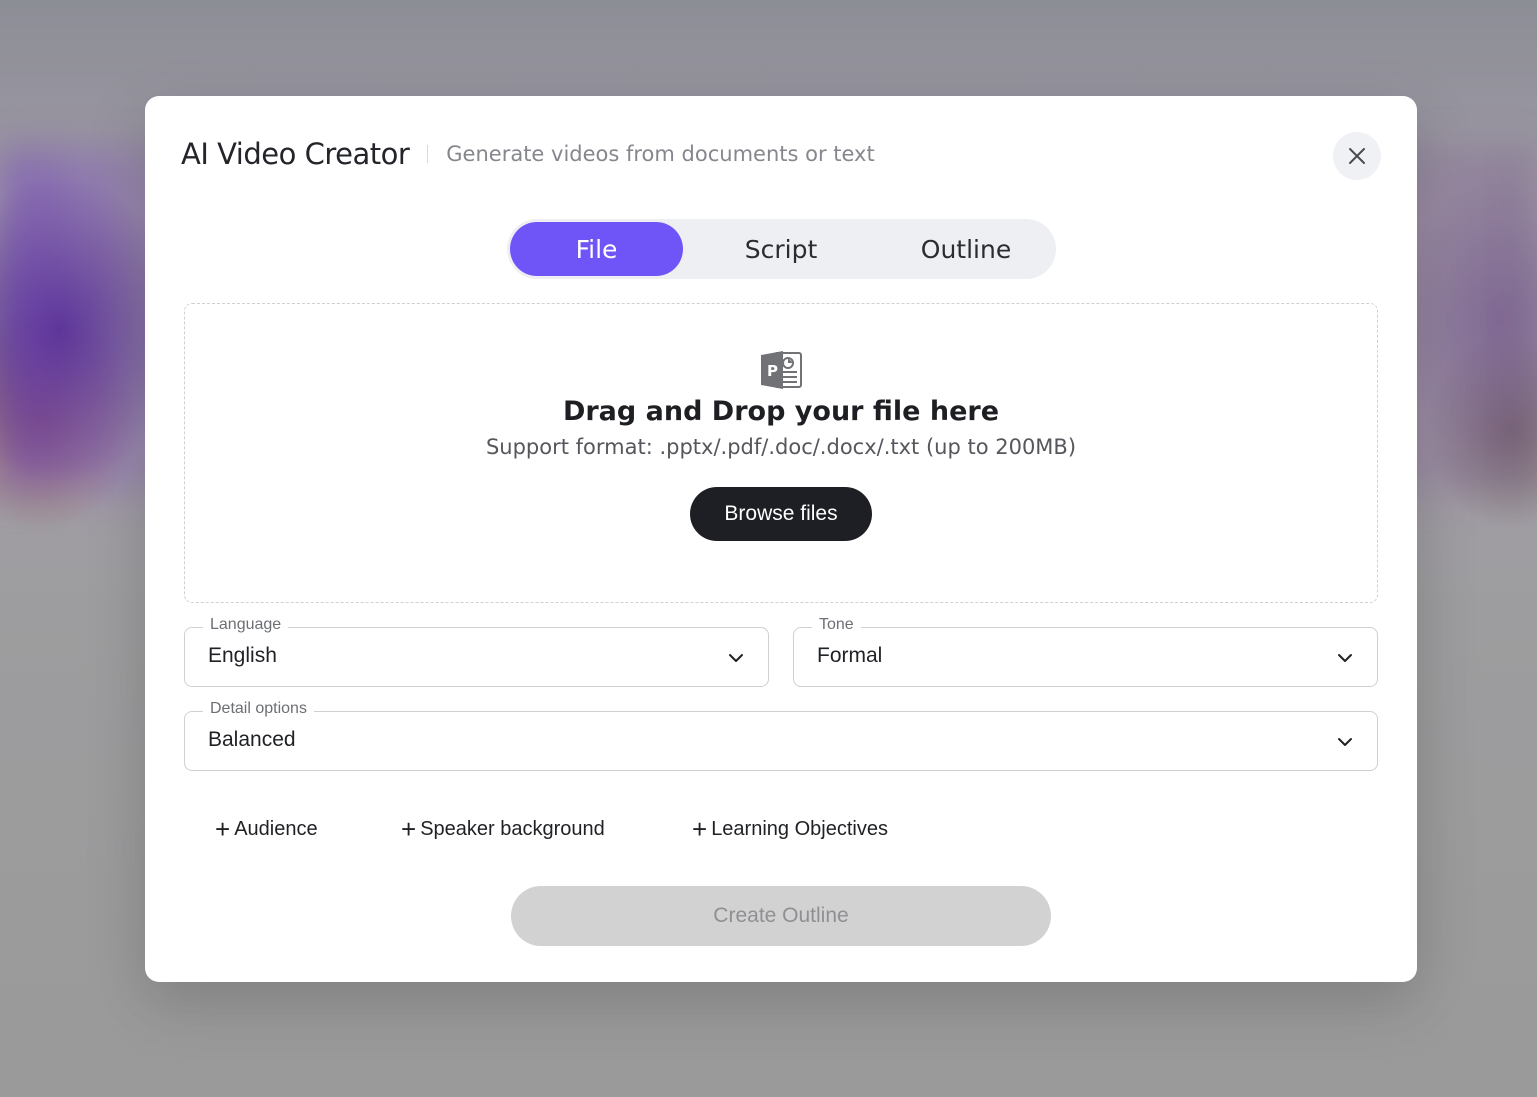 The width and height of the screenshot is (1537, 1097). Describe the element at coordinates (252, 739) in the screenshot. I see `detail-options-value: Balanced` at that location.